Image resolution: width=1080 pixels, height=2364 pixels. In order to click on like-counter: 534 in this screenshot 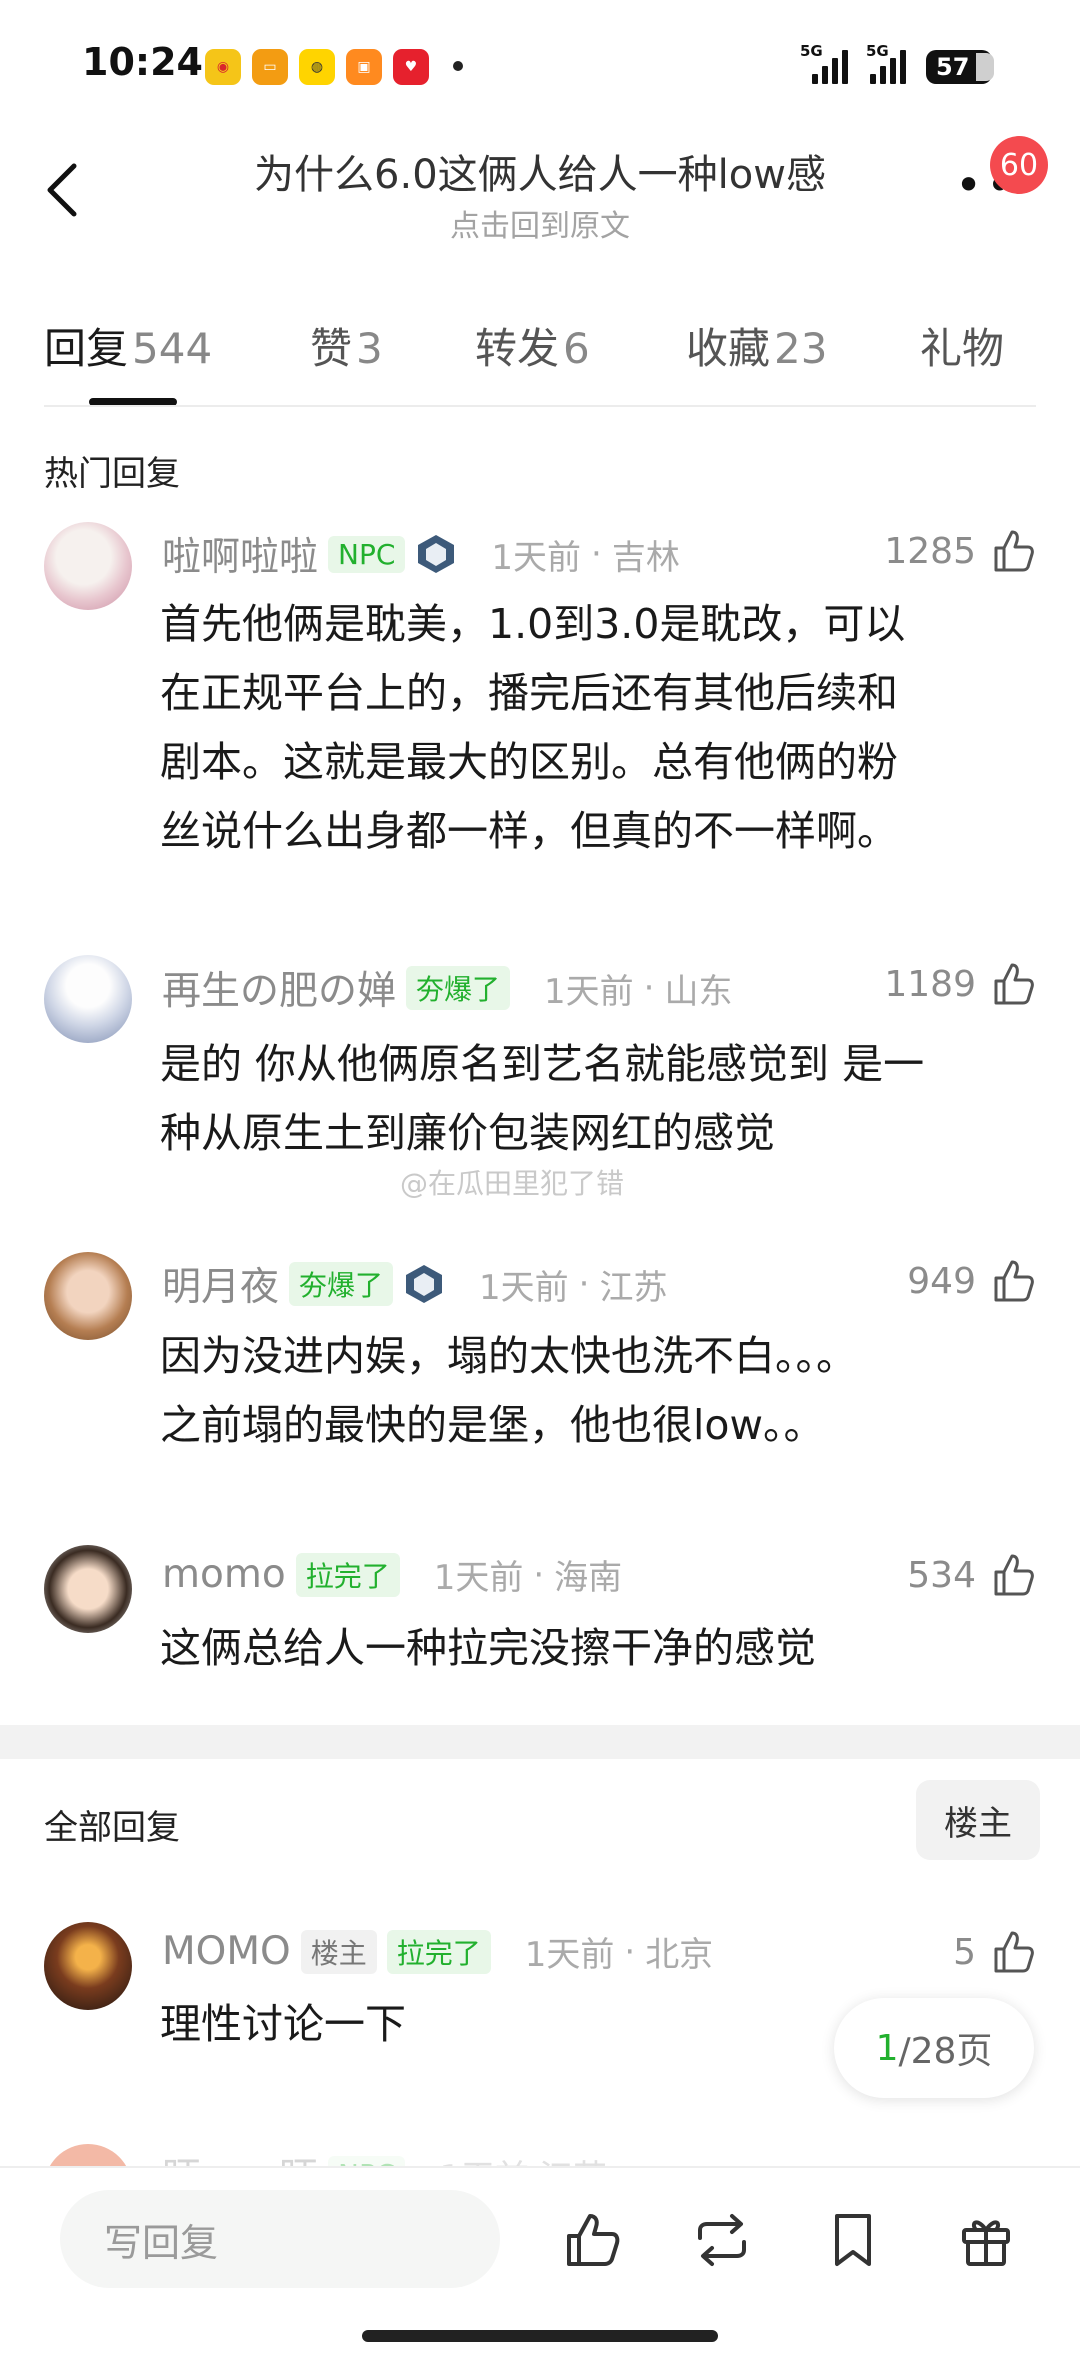, I will do `click(971, 1575)`.